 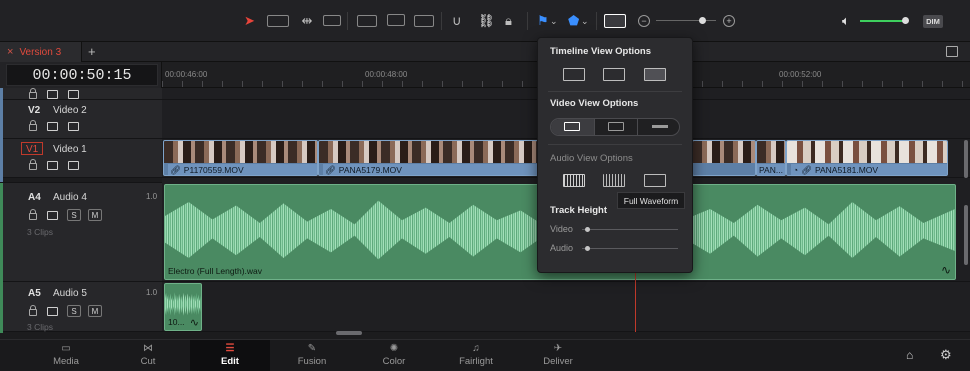 What do you see at coordinates (946, 355) in the screenshot?
I see `settings-gear-icon: ⚙` at bounding box center [946, 355].